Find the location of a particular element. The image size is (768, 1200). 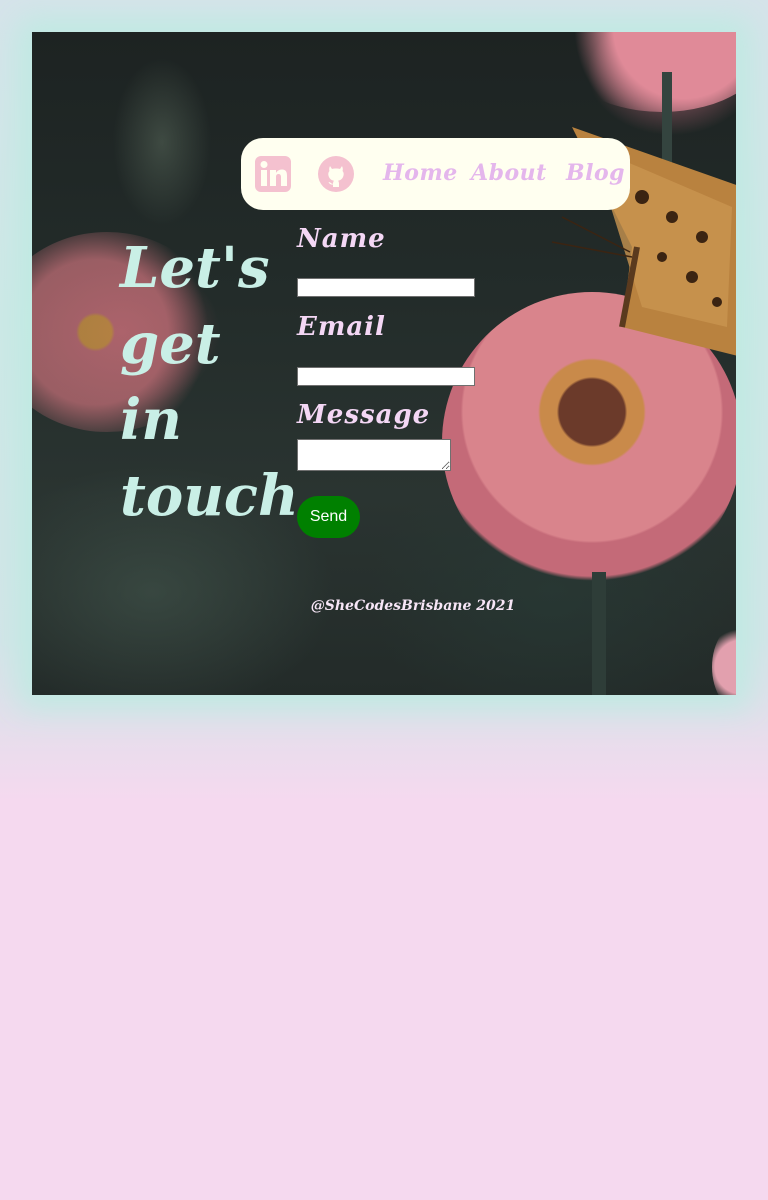

send-button: Send is located at coordinates (328, 517).